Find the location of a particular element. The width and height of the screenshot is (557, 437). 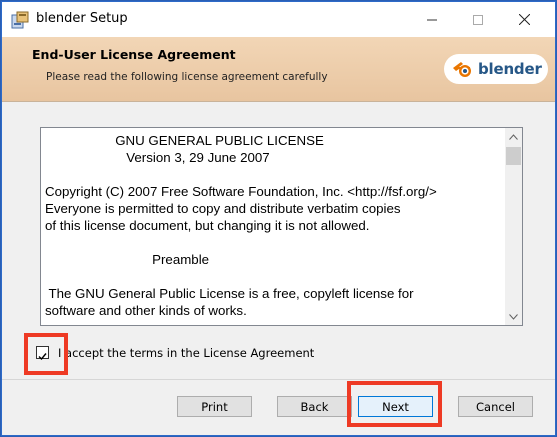

close-icon is located at coordinates (524, 19).